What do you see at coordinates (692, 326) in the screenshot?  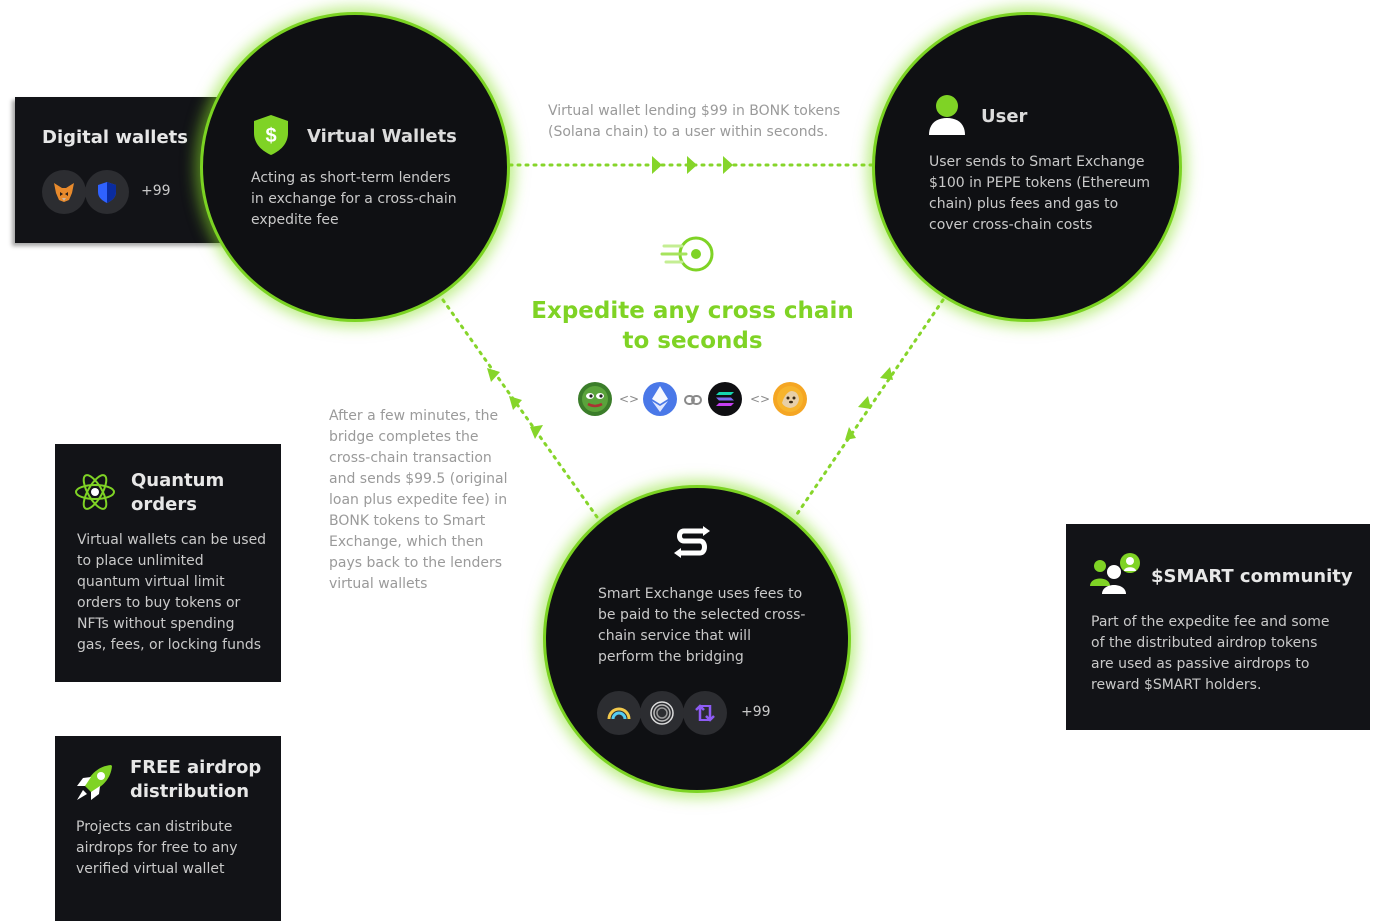 I see `hero-title: Expedite any cross chain to seconds` at bounding box center [692, 326].